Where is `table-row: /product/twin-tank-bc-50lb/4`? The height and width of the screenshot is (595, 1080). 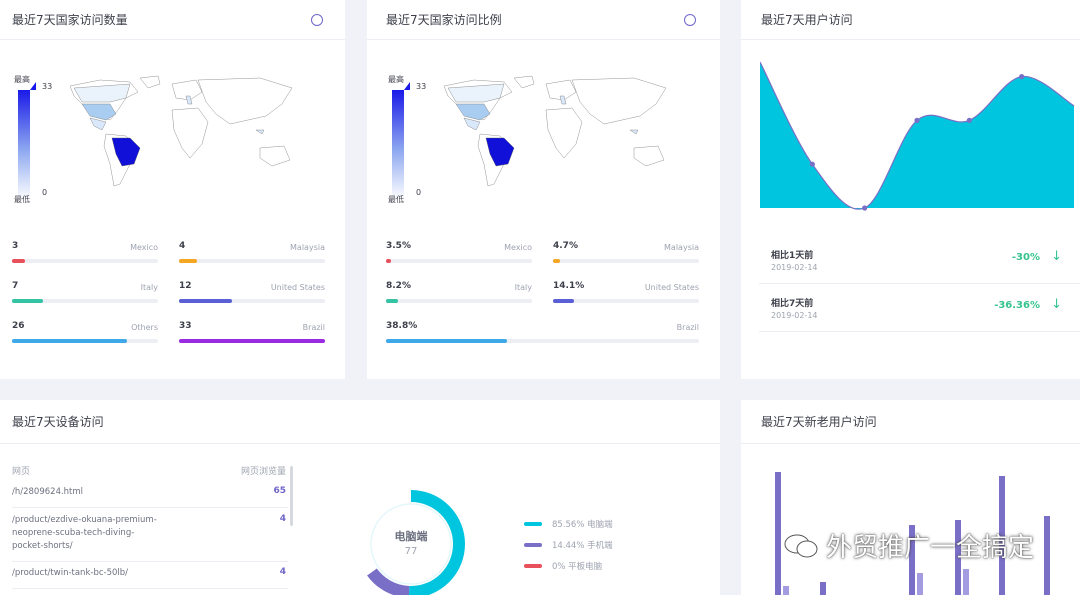 table-row: /product/twin-tank-bc-50lb/4 is located at coordinates (150, 578).